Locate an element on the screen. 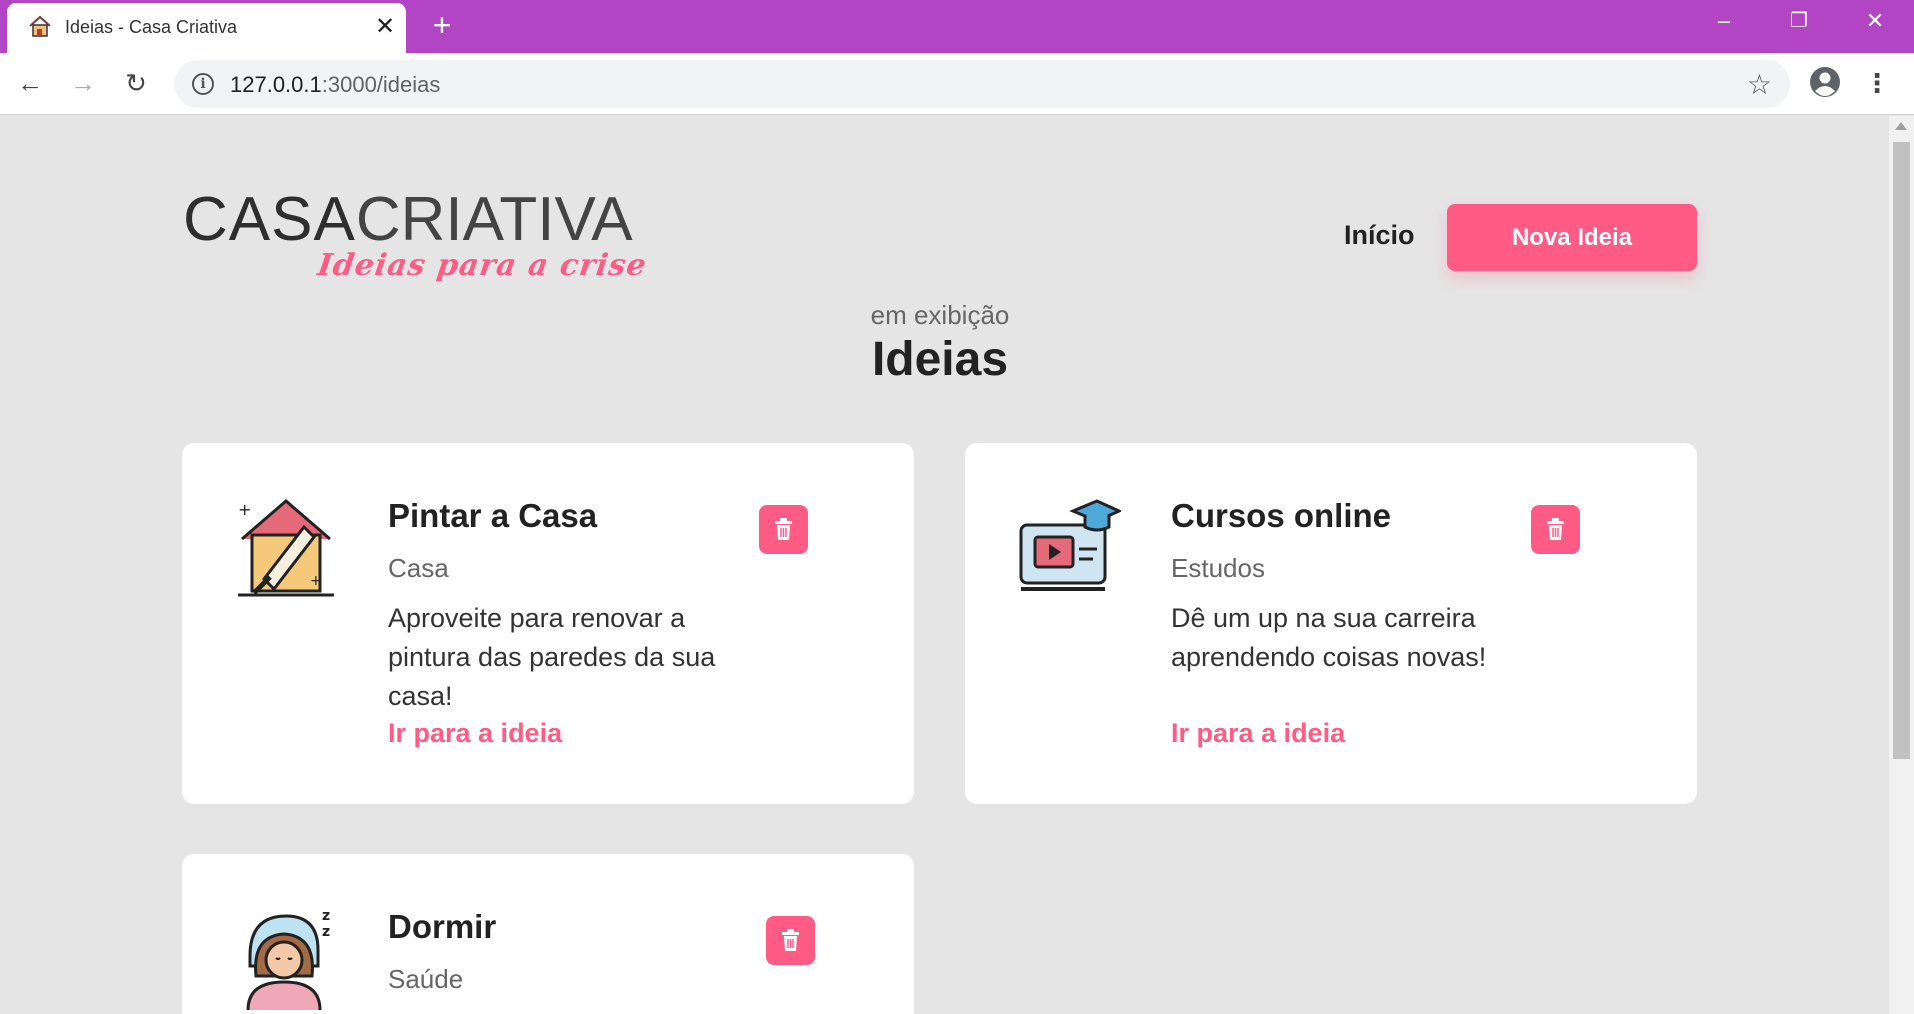 The image size is (1914, 1014). nav-inicio-link: Início is located at coordinates (1379, 235).